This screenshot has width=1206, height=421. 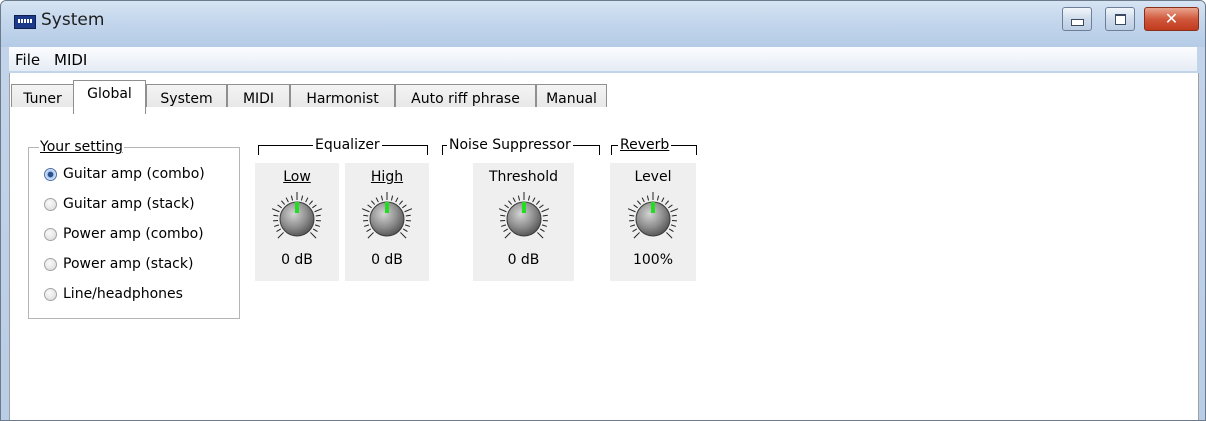 I want to click on minimize-icon, so click(x=1077, y=22).